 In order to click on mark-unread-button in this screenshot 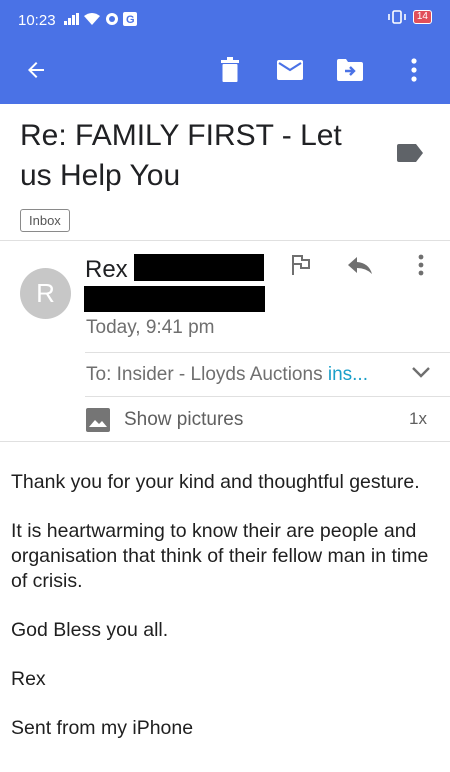, I will do `click(290, 70)`.